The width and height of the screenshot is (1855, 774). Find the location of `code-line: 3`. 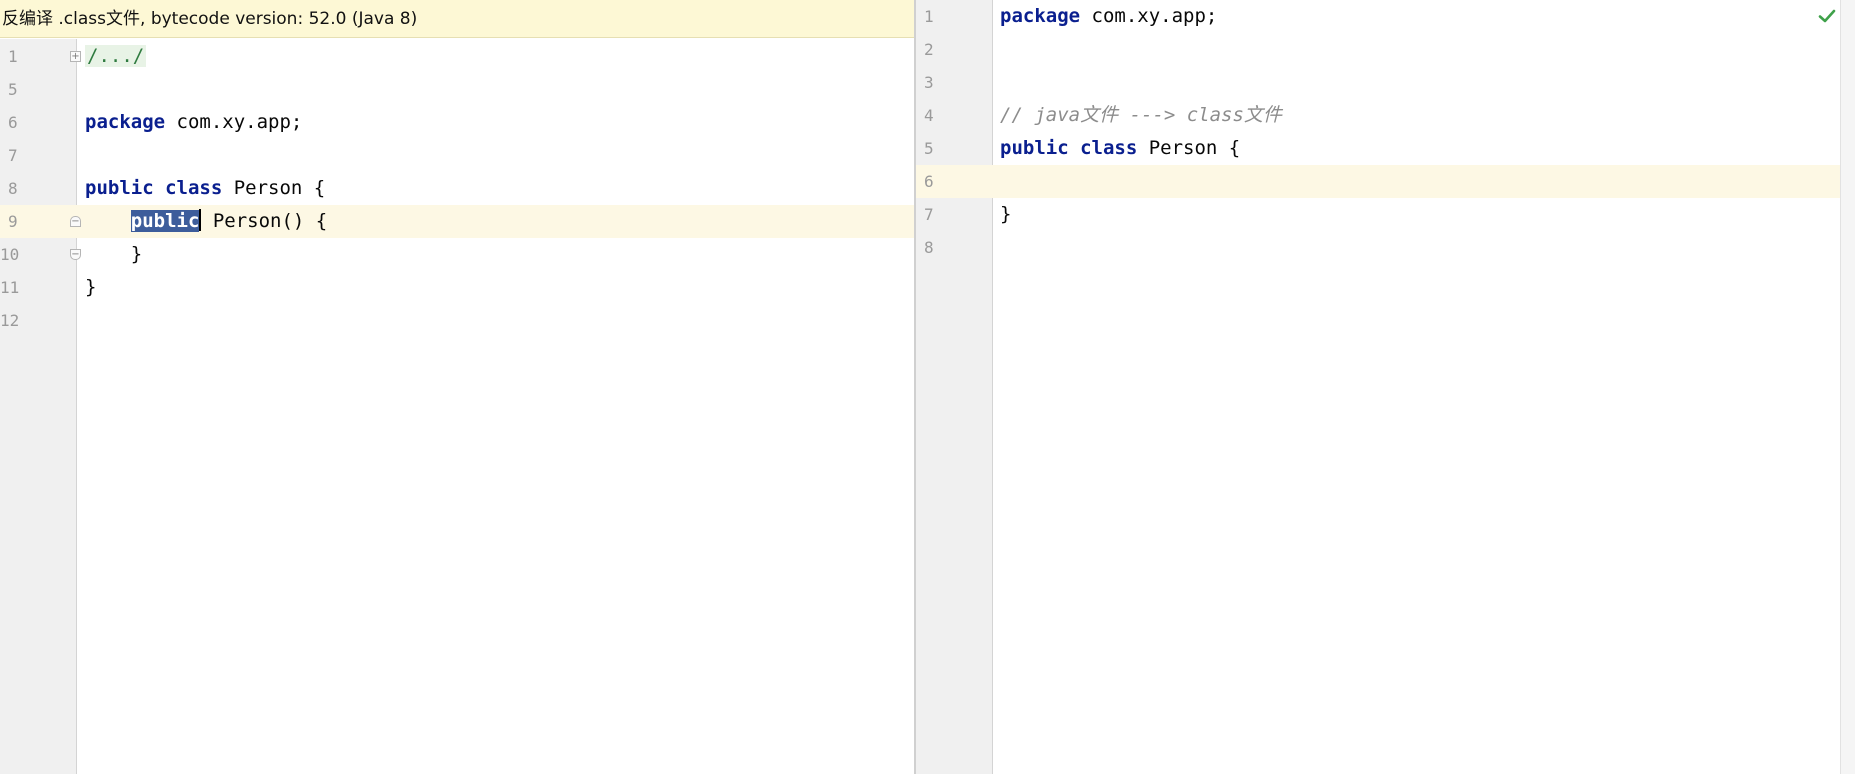

code-line: 3 is located at coordinates (1385, 82).